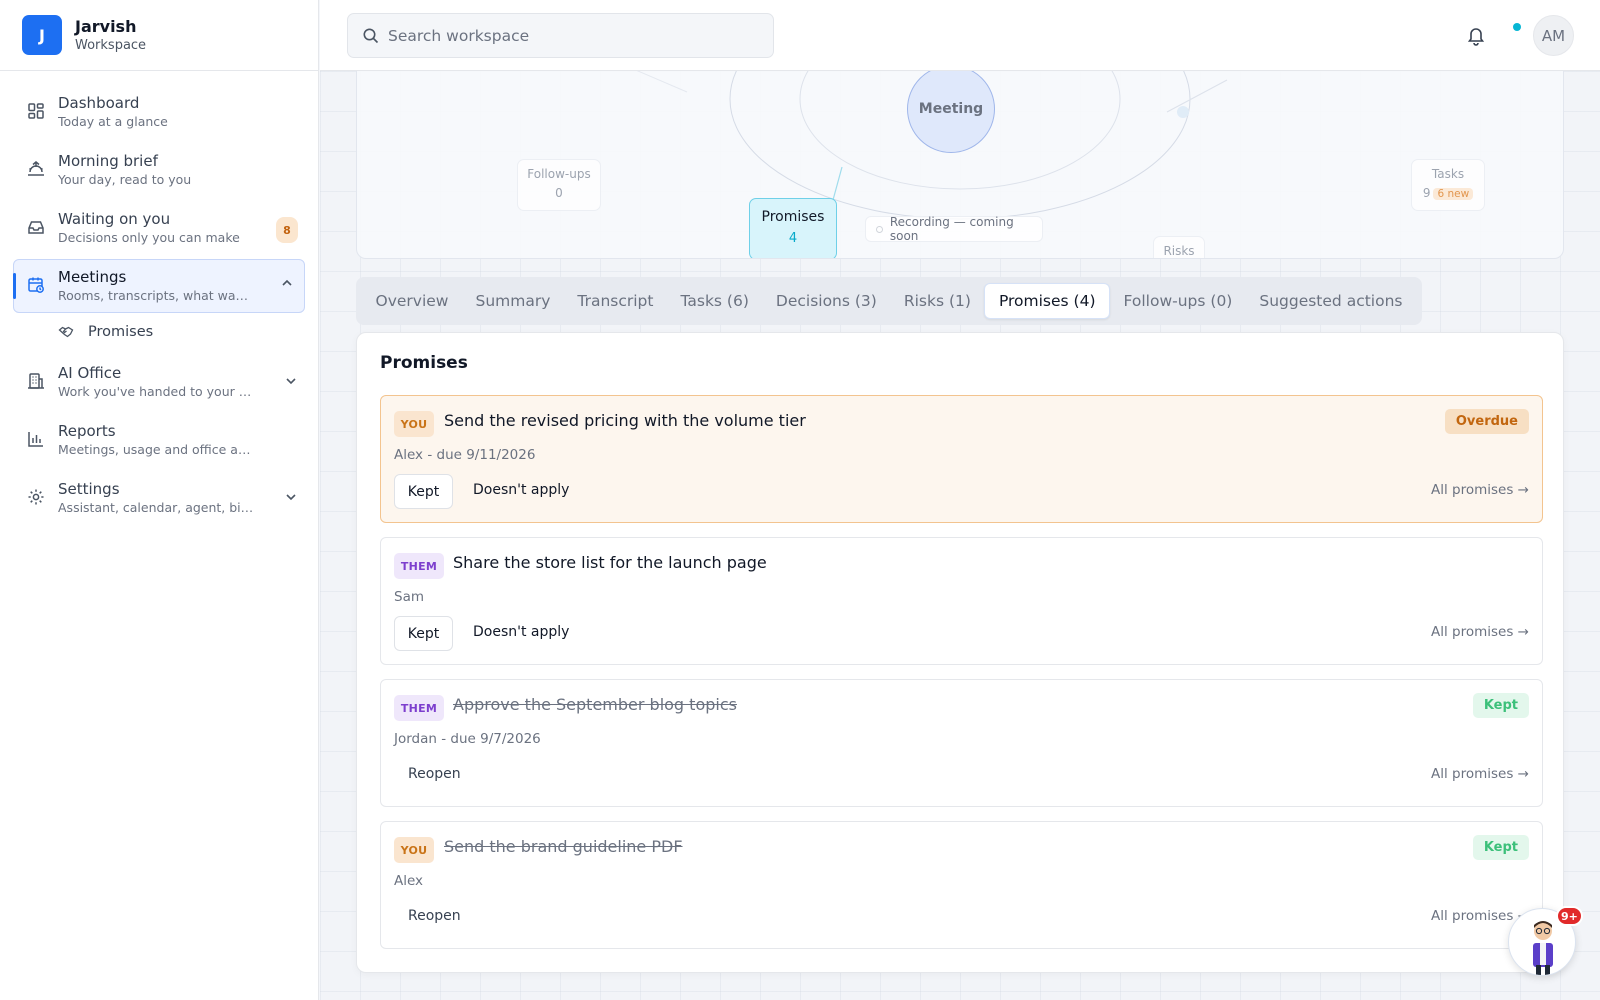 This screenshot has height=1000, width=1600. I want to click on map-node-followups: Follow-ups 0, so click(559, 185).